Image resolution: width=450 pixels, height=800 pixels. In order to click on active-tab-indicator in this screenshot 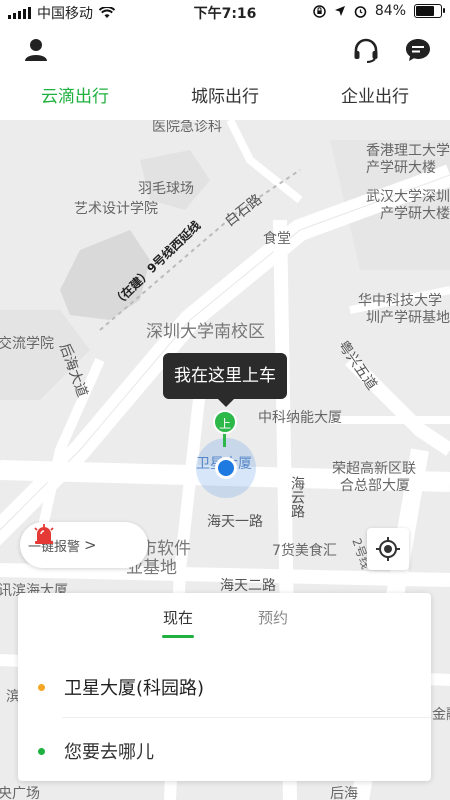, I will do `click(178, 636)`.